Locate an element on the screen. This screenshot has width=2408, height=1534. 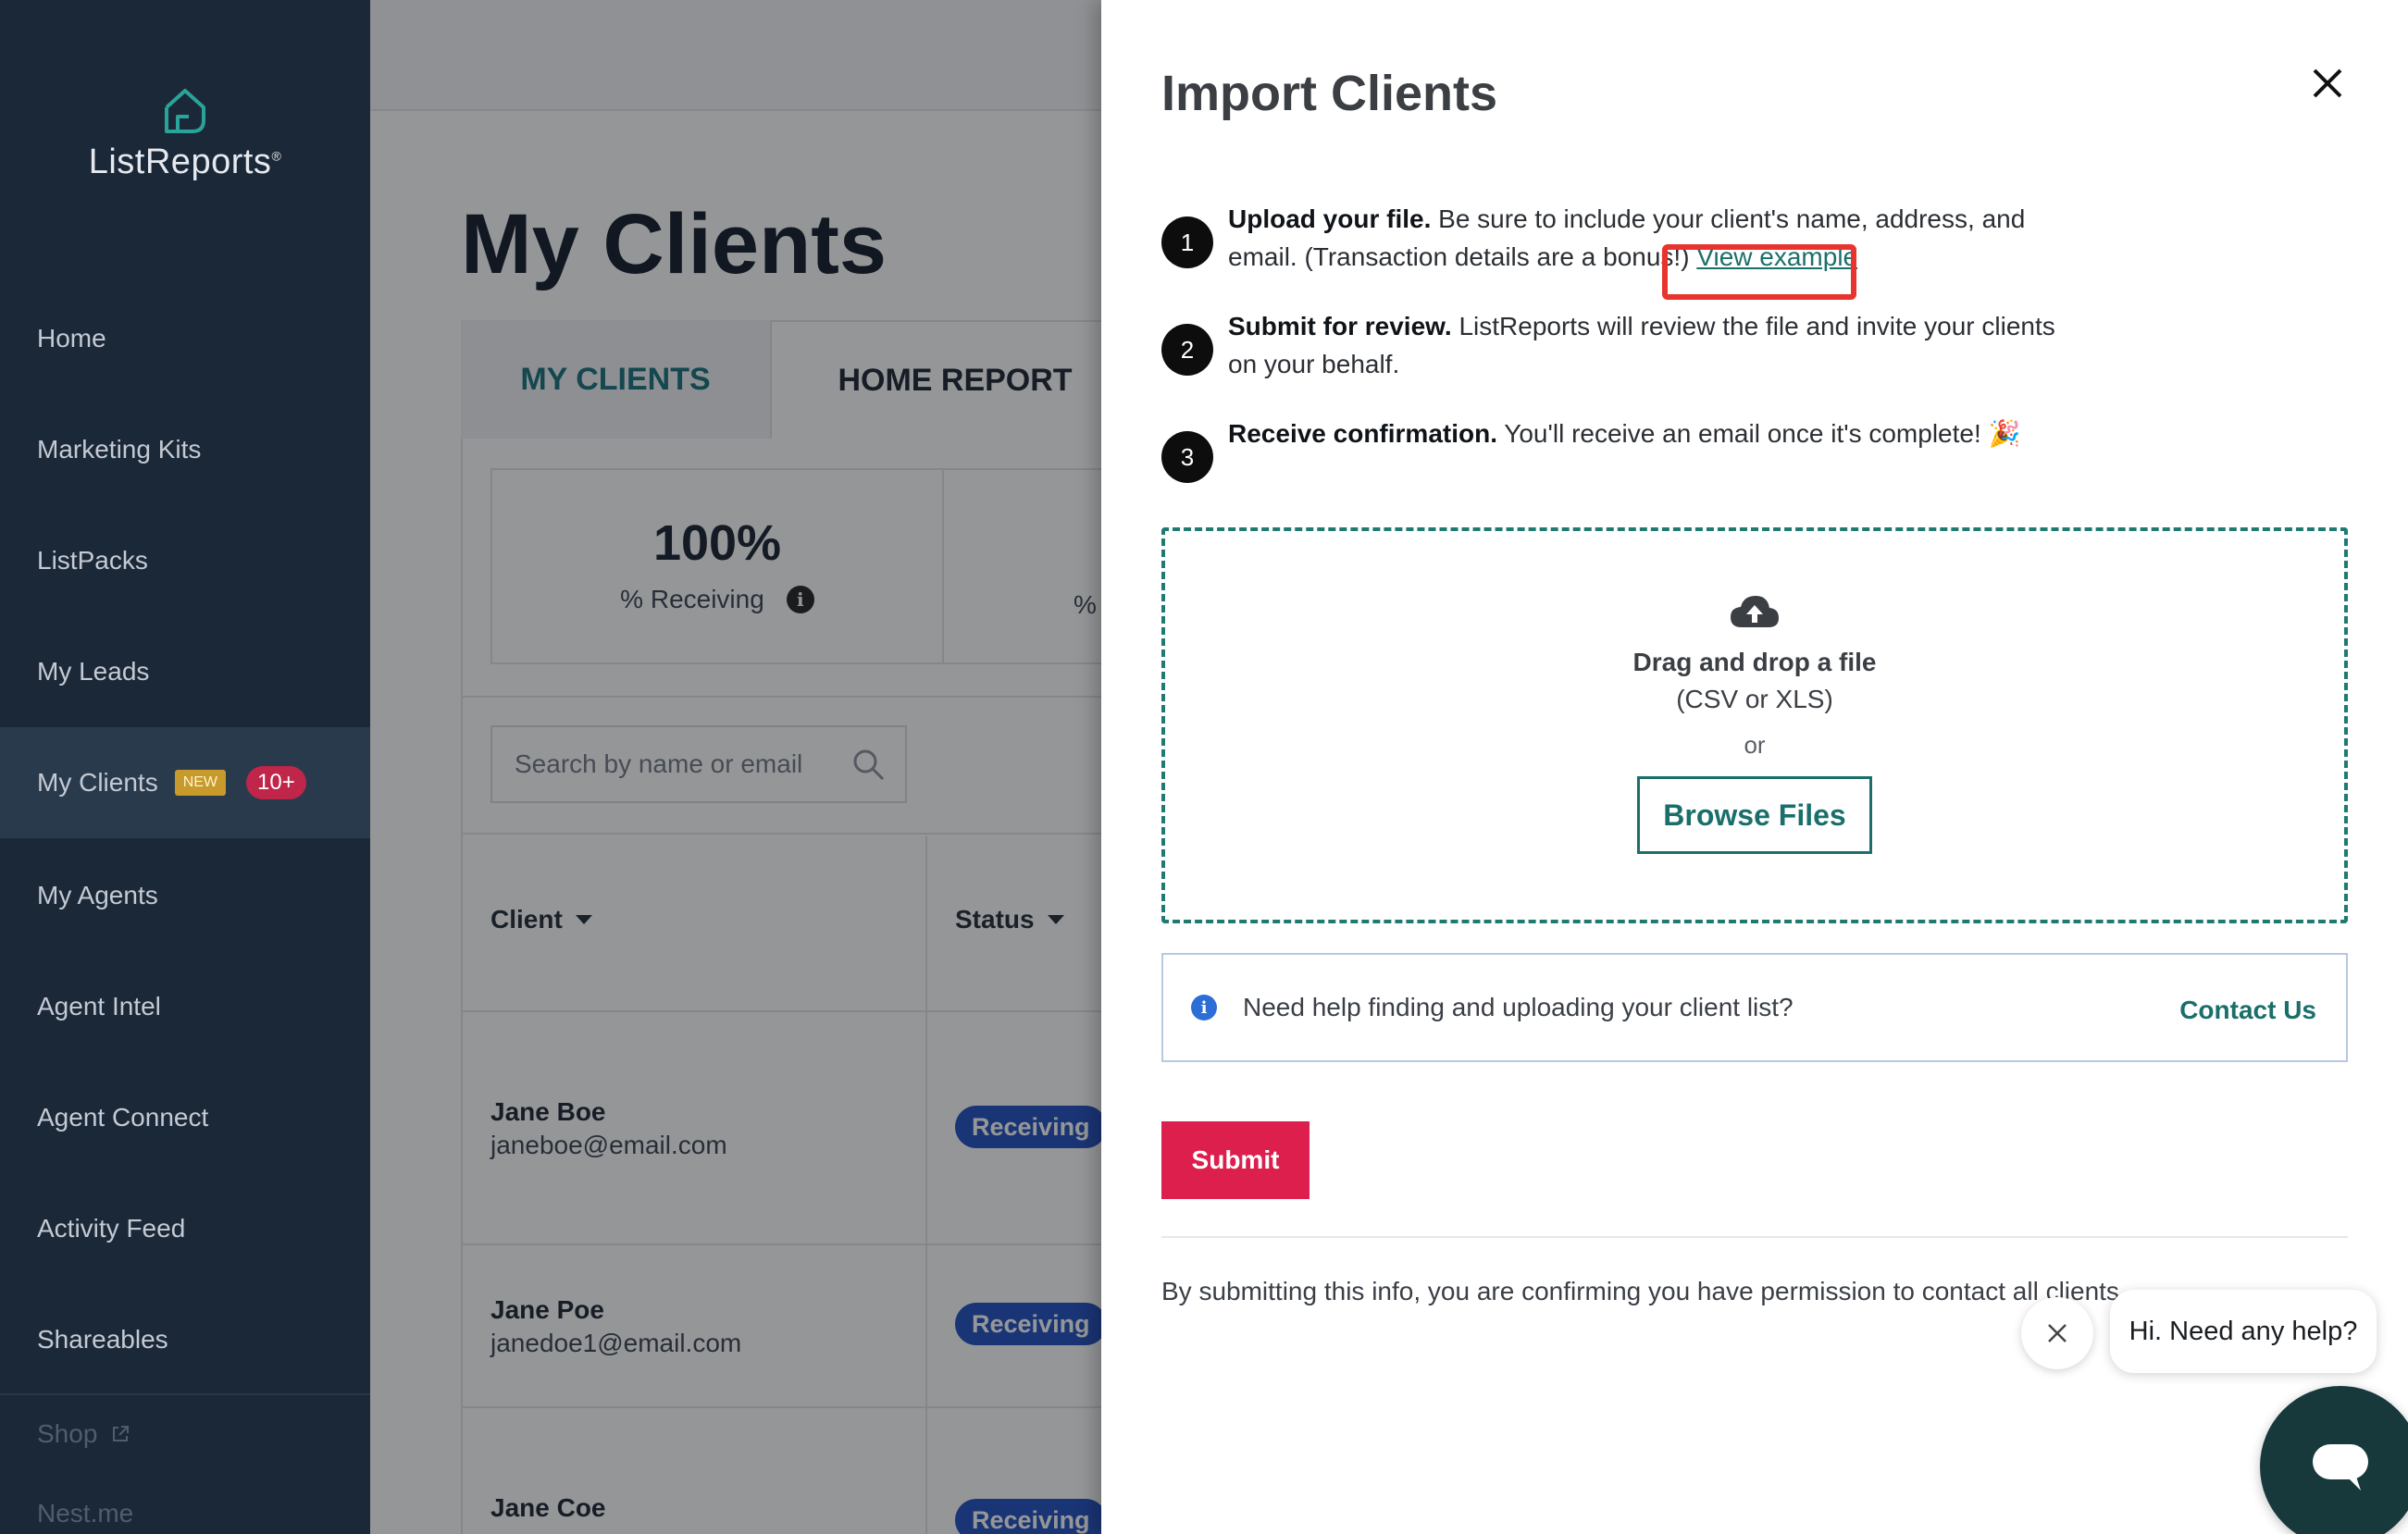
nav-label: Shareables is located at coordinates (102, 1339).